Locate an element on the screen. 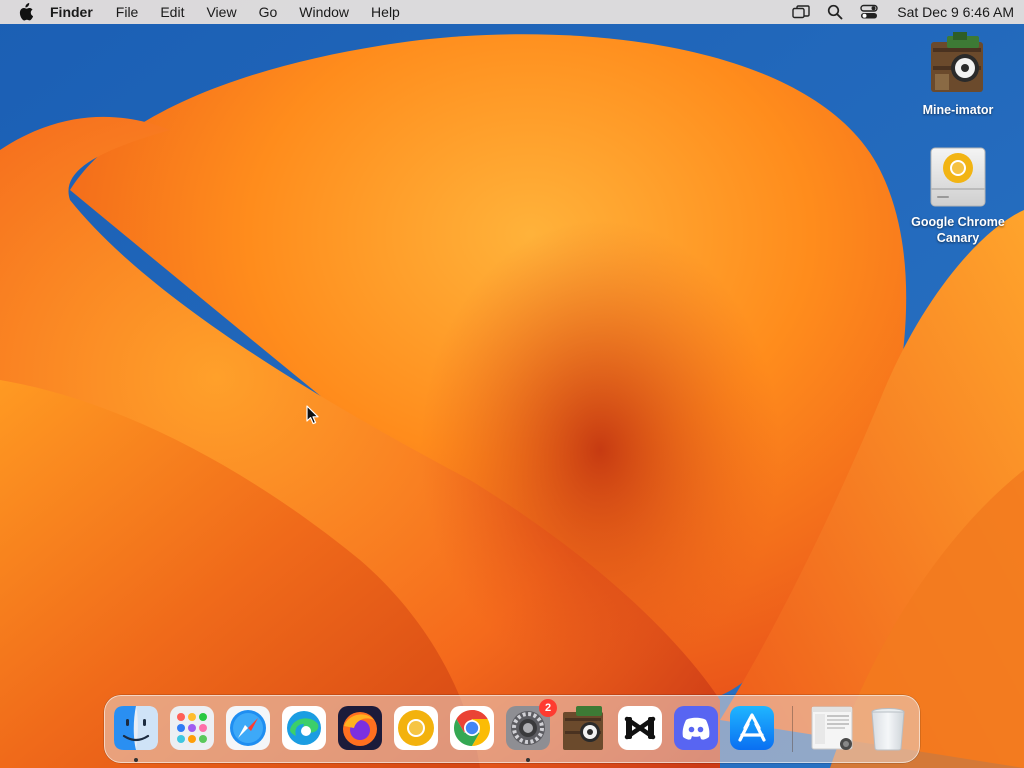 This screenshot has height=768, width=1024. dock-item-finder is located at coordinates (136, 728).